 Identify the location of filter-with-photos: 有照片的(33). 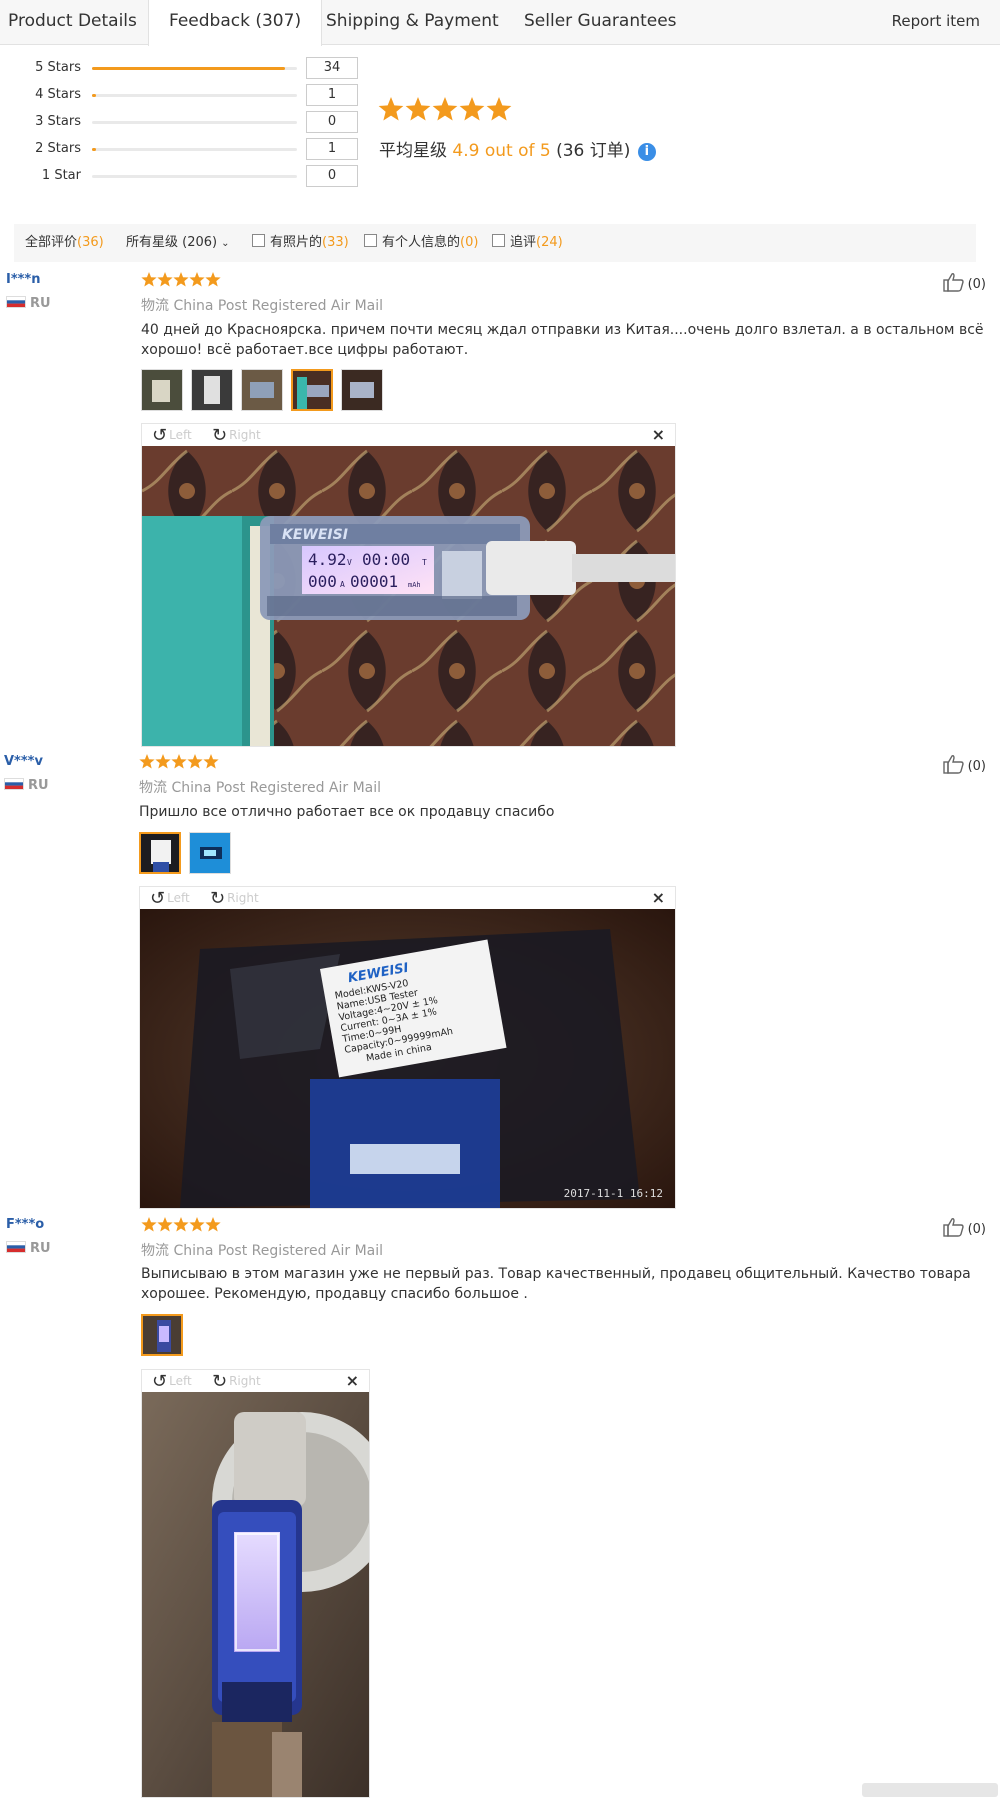
(300, 243).